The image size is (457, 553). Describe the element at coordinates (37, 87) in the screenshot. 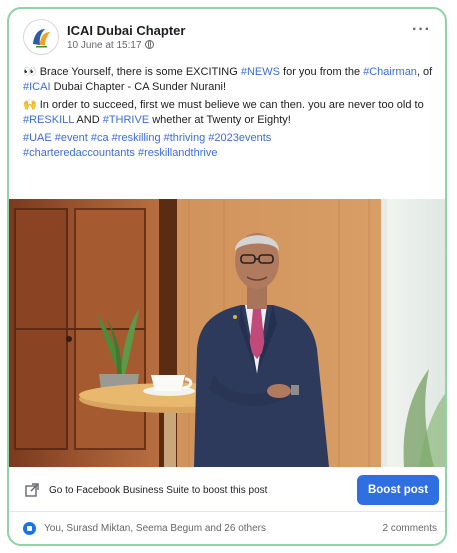

I see `hashtag-link: #ICAI` at that location.